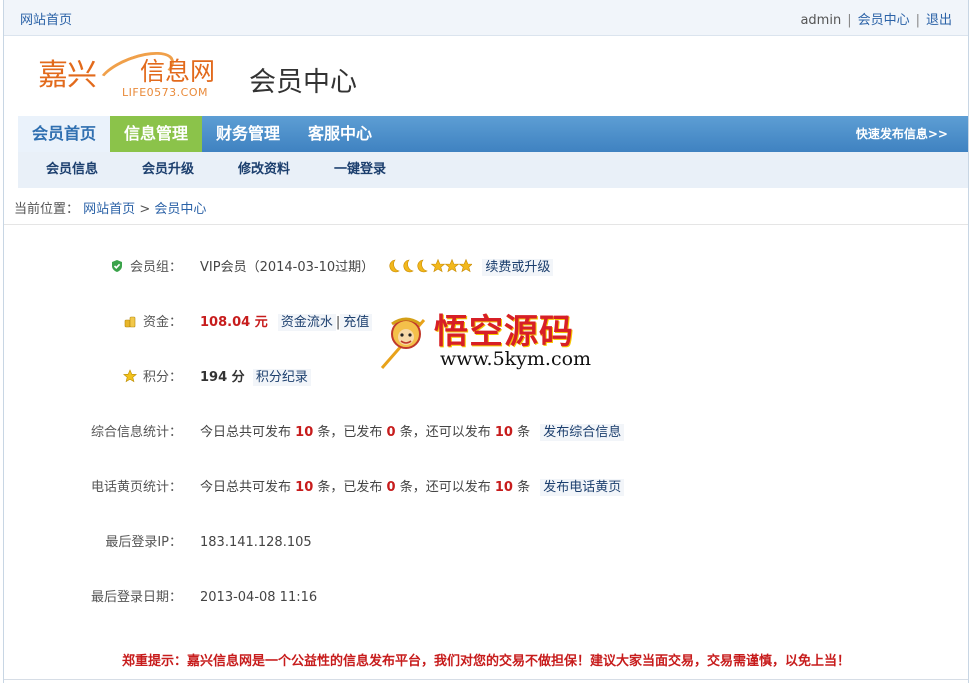 Image resolution: width=972 pixels, height=683 pixels. Describe the element at coordinates (259, 597) in the screenshot. I see `last-date-value: 2013-04-08 11:16` at that location.